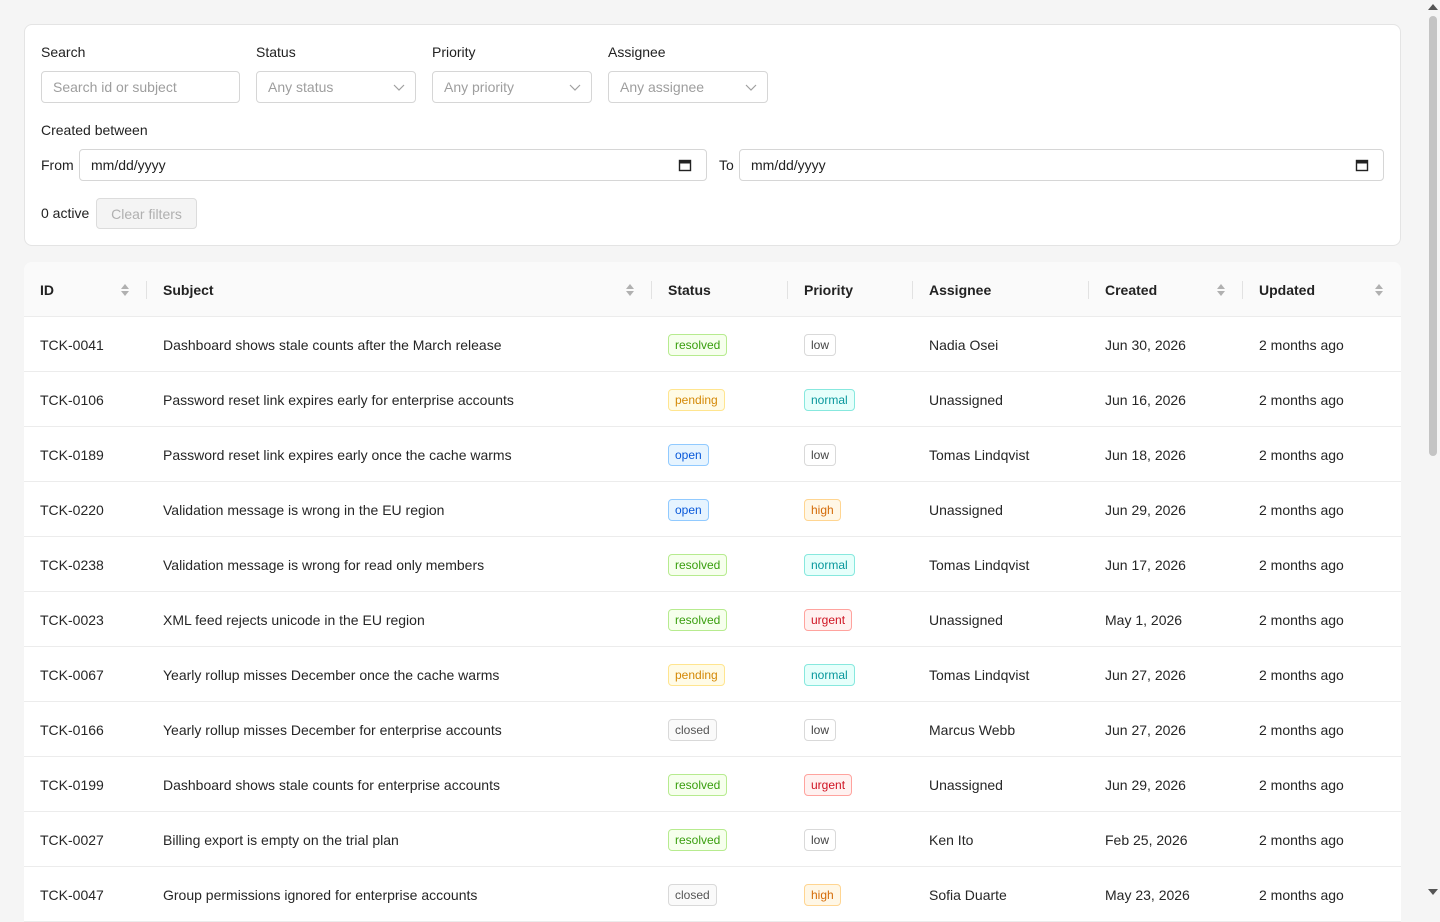  I want to click on cell-id: TCK-0220, so click(72, 509).